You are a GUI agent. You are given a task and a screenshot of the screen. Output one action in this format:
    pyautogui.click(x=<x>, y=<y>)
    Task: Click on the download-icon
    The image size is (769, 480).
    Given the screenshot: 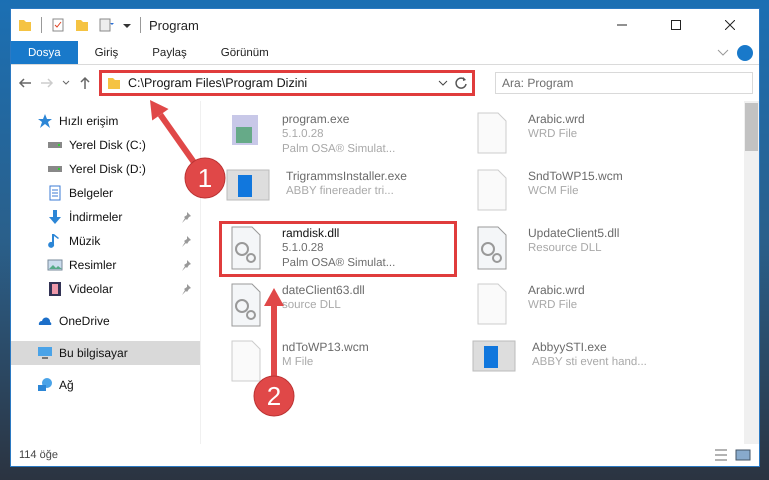 What is the action you would take?
    pyautogui.click(x=55, y=217)
    